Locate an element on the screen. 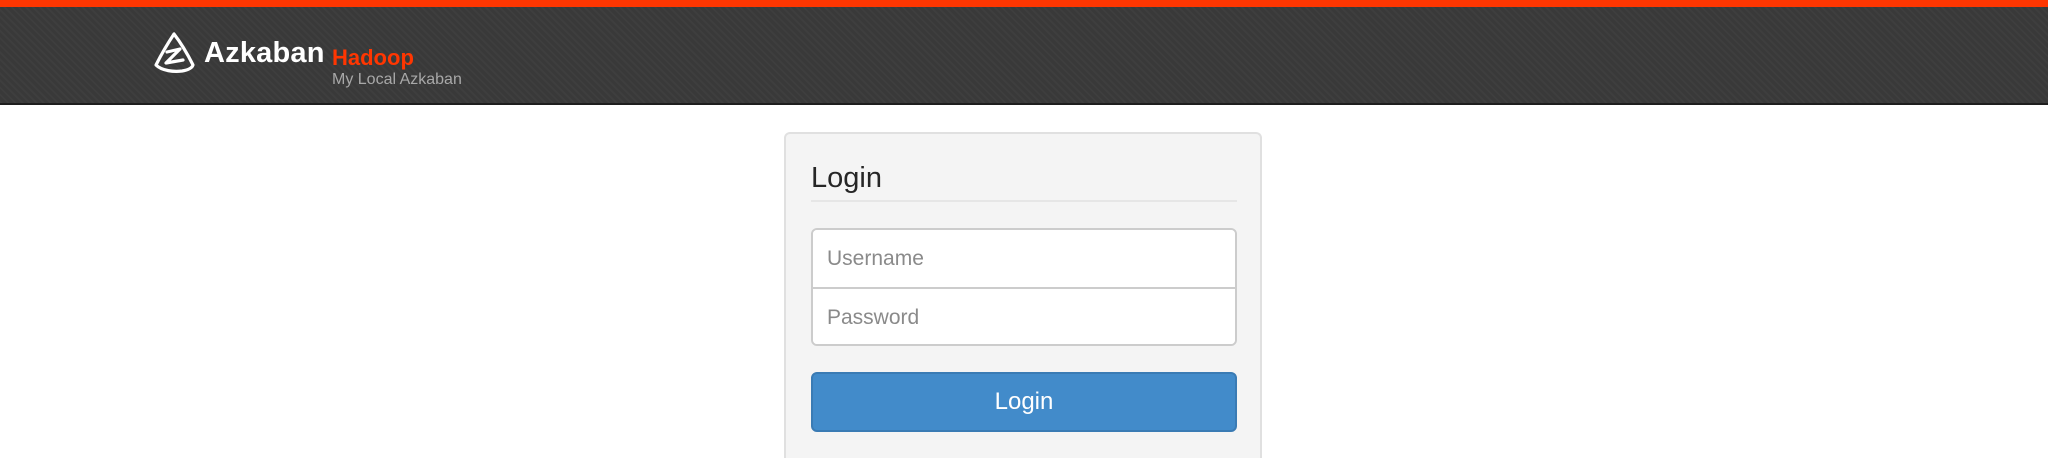 This screenshot has height=460, width=2048. password-input is located at coordinates (1024, 316).